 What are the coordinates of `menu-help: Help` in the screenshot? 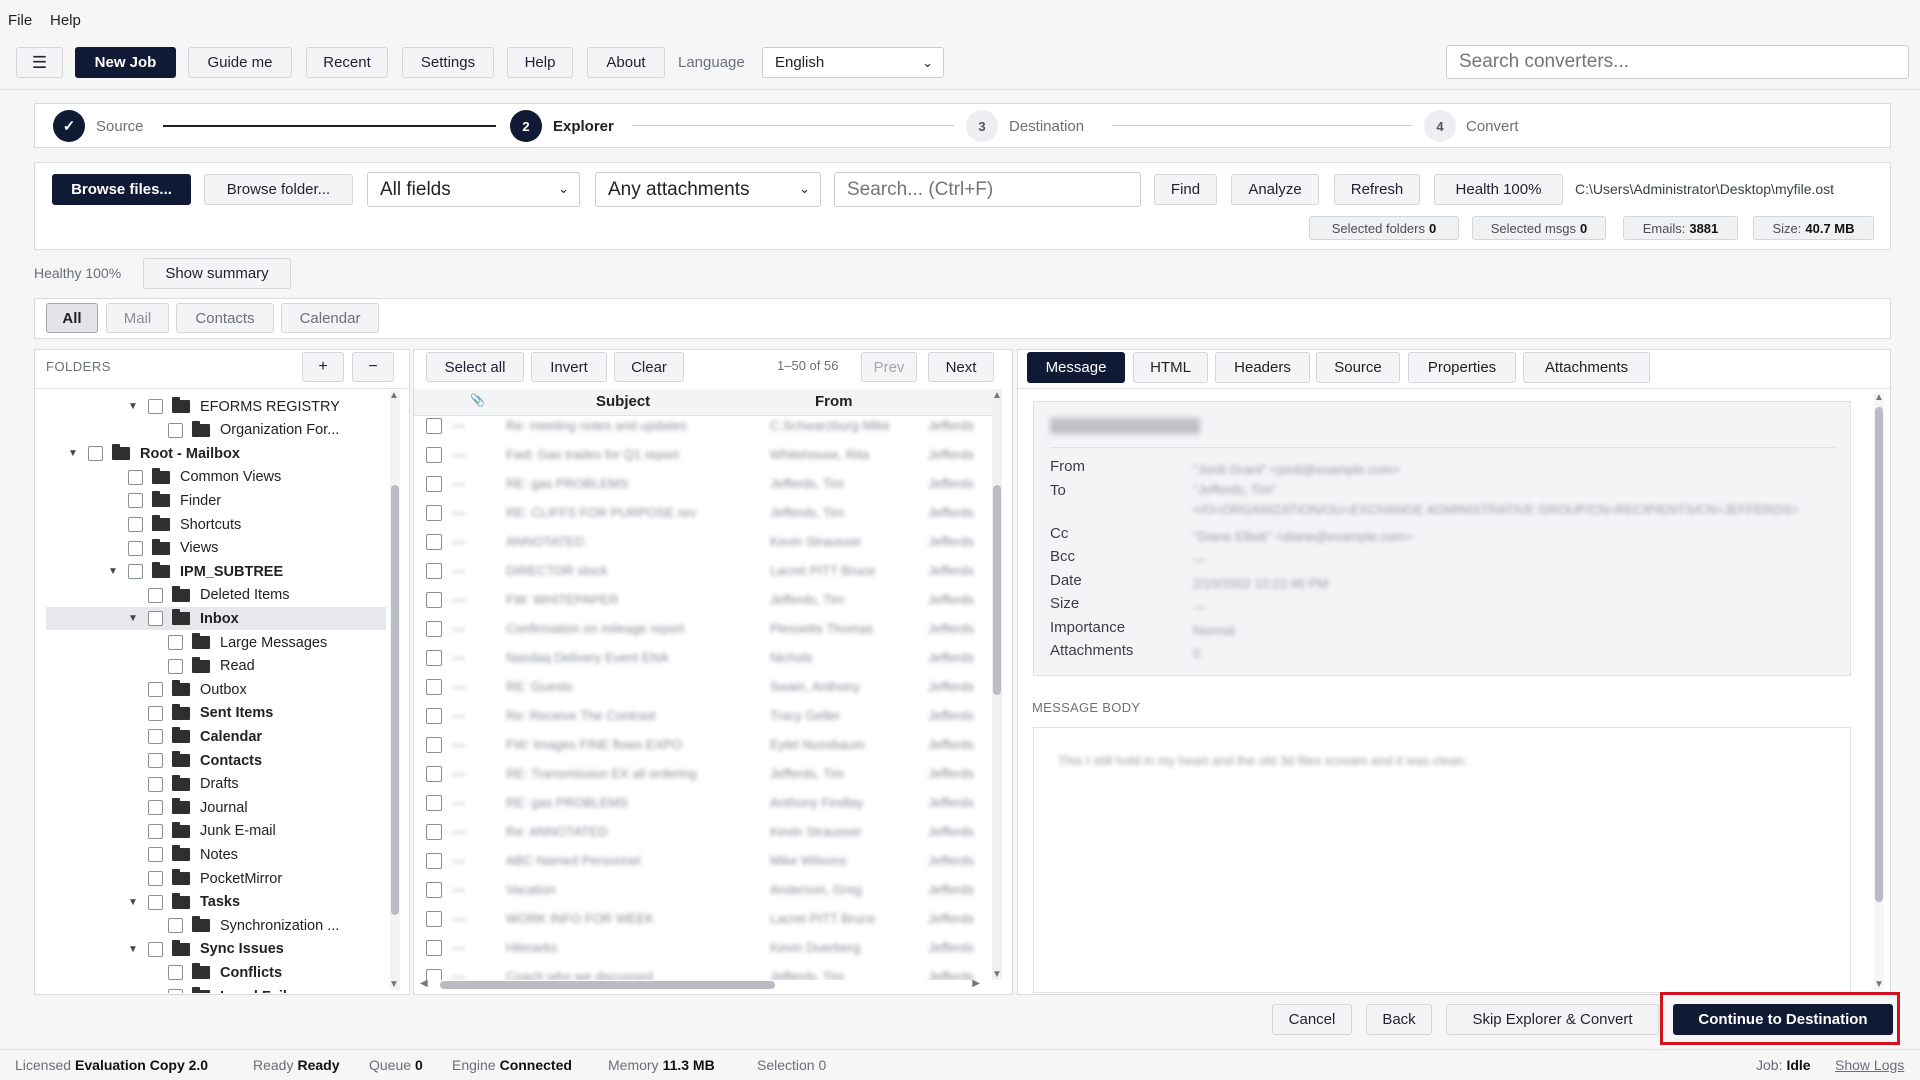 It's located at (65, 20).